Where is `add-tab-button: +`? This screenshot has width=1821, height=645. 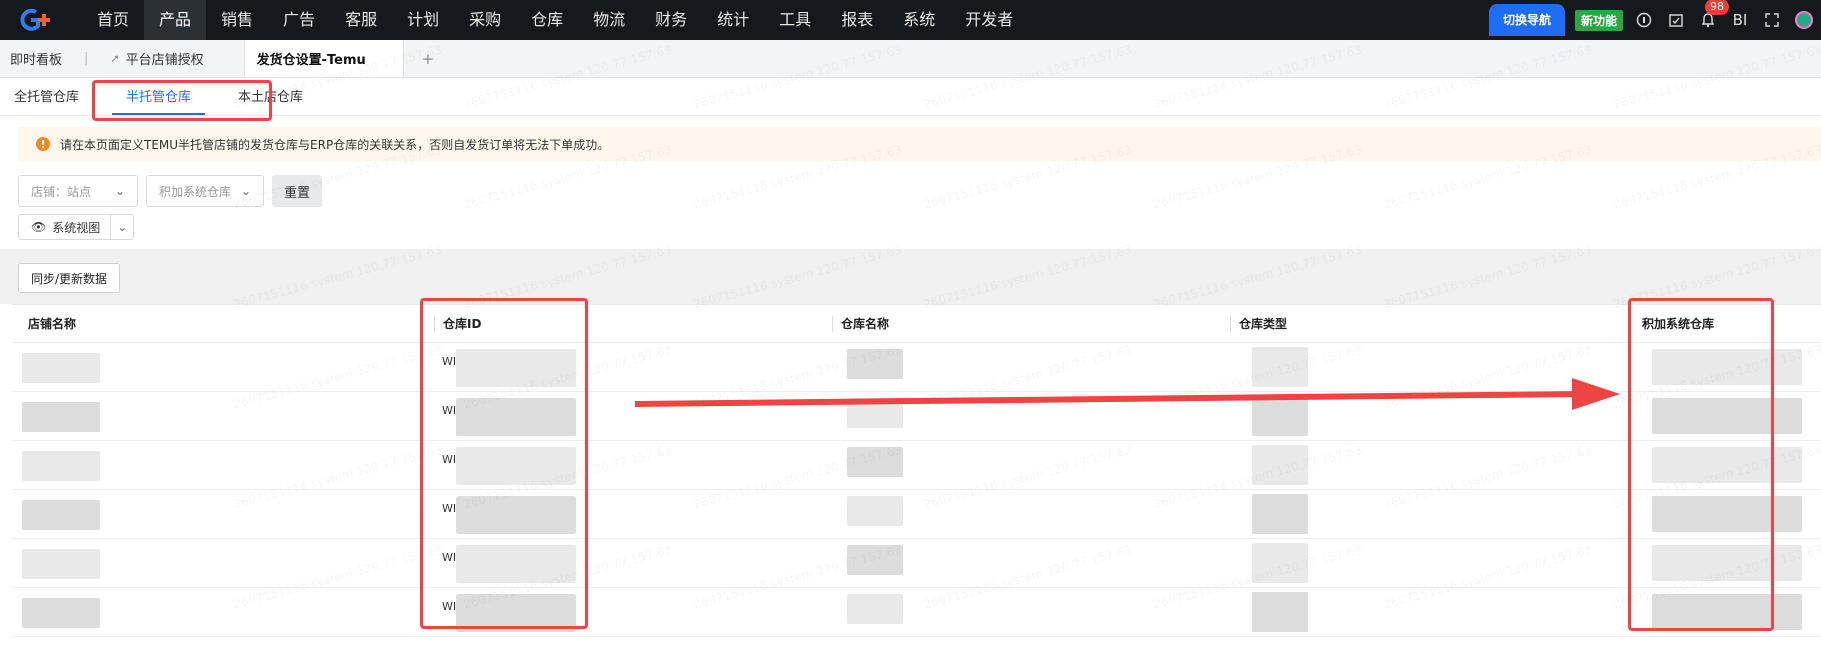 add-tab-button: + is located at coordinates (428, 58).